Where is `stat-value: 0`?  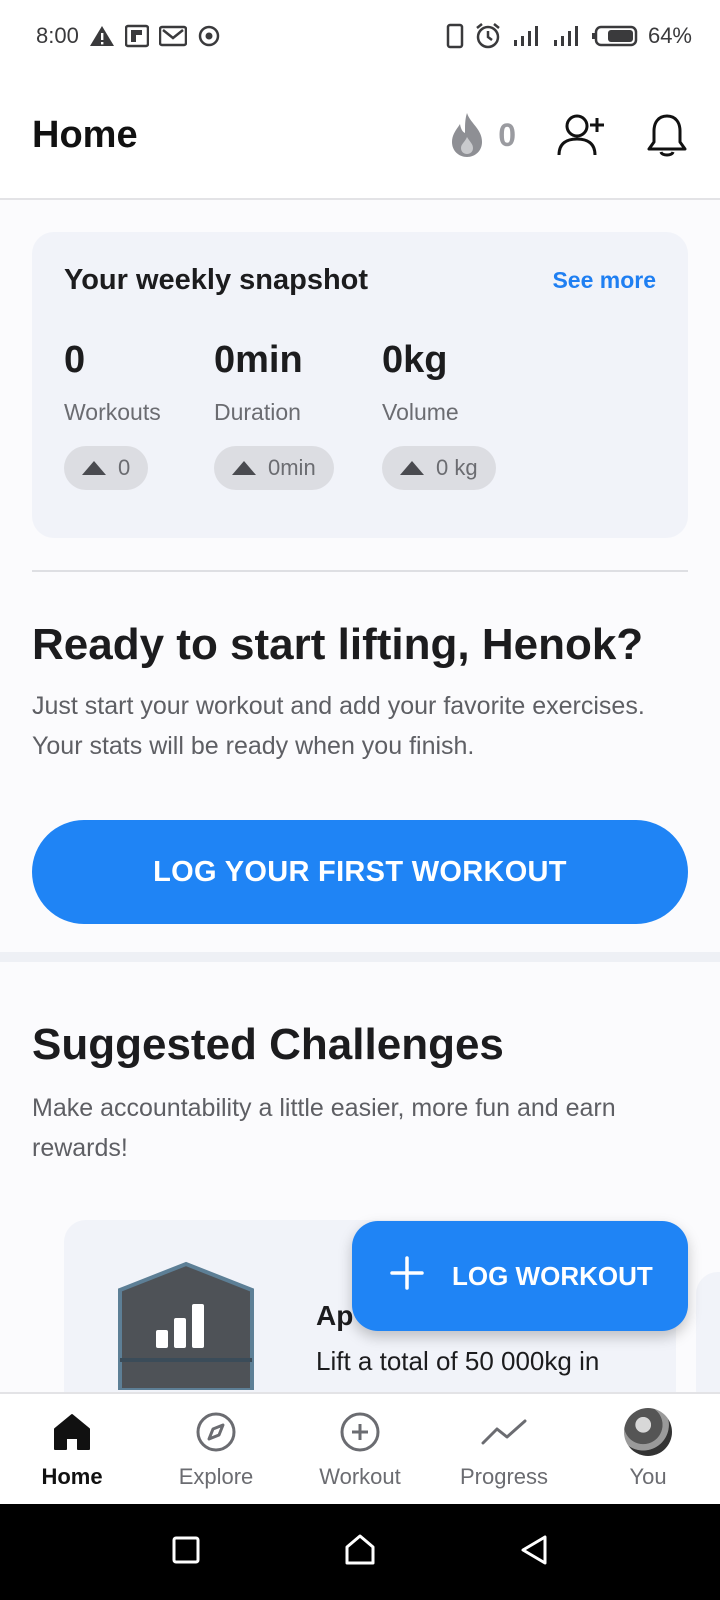
stat-value: 0 is located at coordinates (75, 360).